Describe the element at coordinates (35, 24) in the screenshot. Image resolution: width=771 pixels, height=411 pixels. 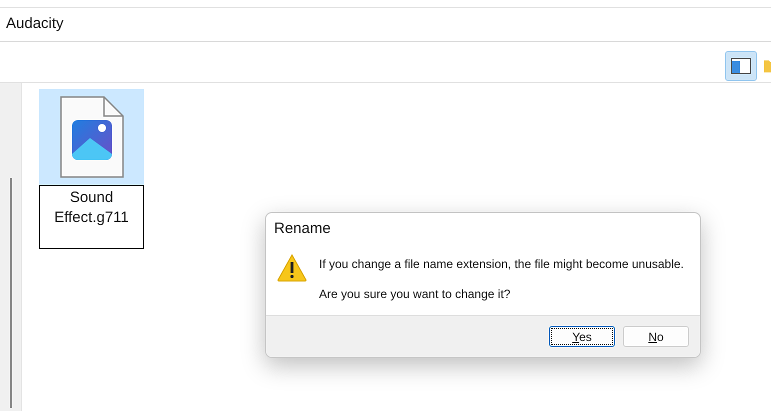
I see `address-path: Audacity` at that location.